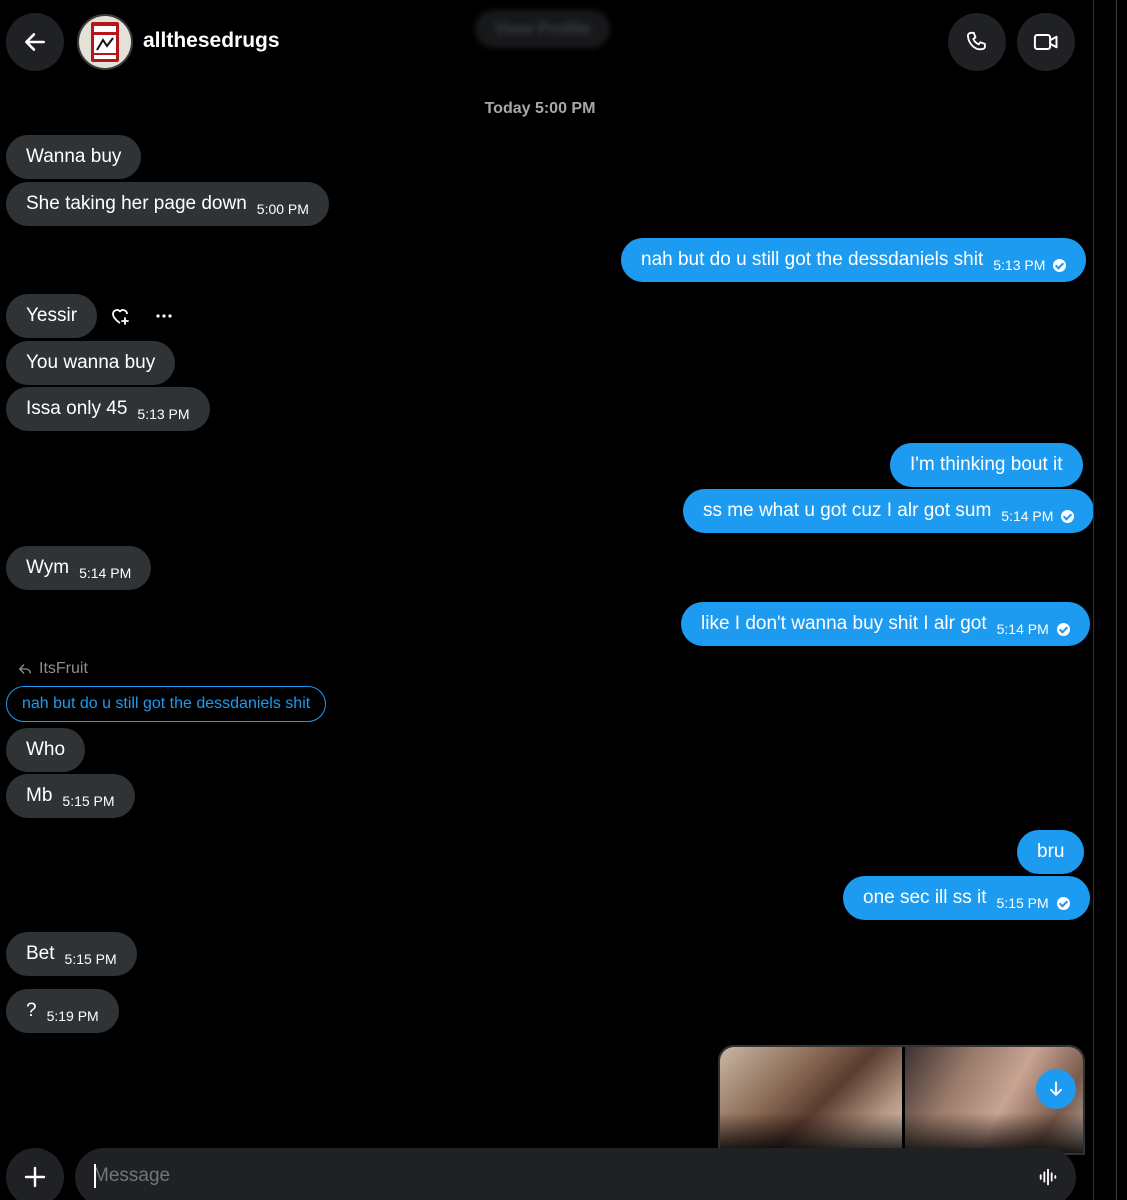  I want to click on reply-arrow-icon, so click(25, 669).